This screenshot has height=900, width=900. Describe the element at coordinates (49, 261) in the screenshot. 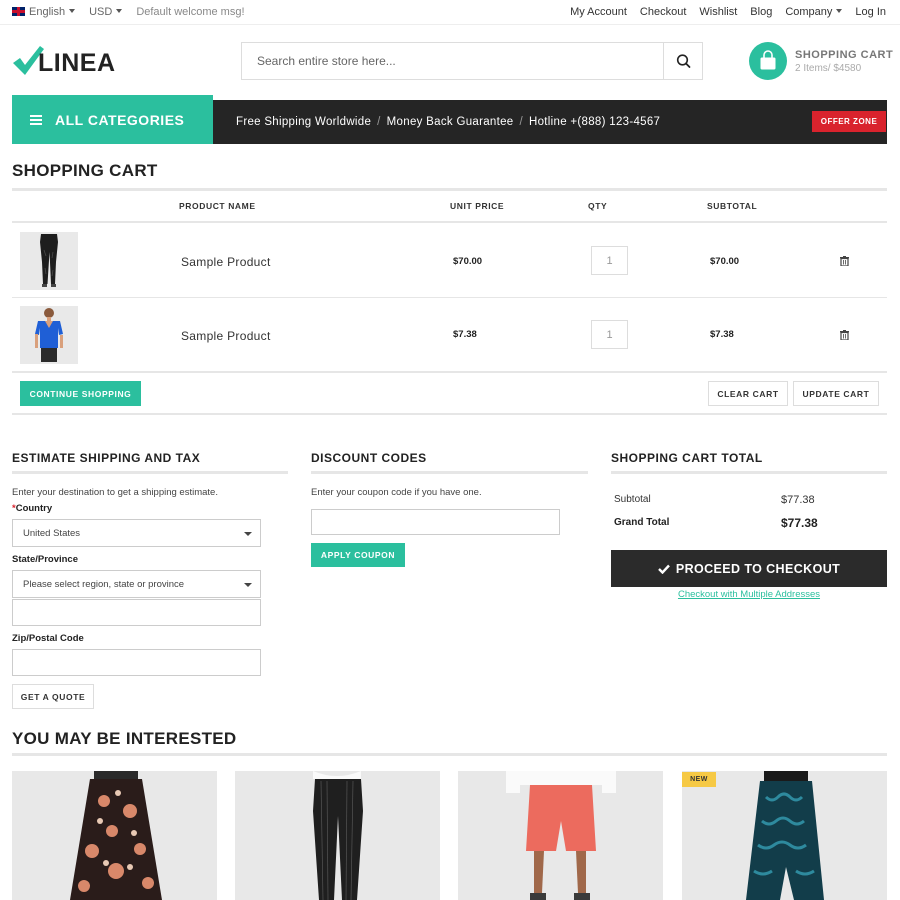

I see `product-image-black-pants` at that location.